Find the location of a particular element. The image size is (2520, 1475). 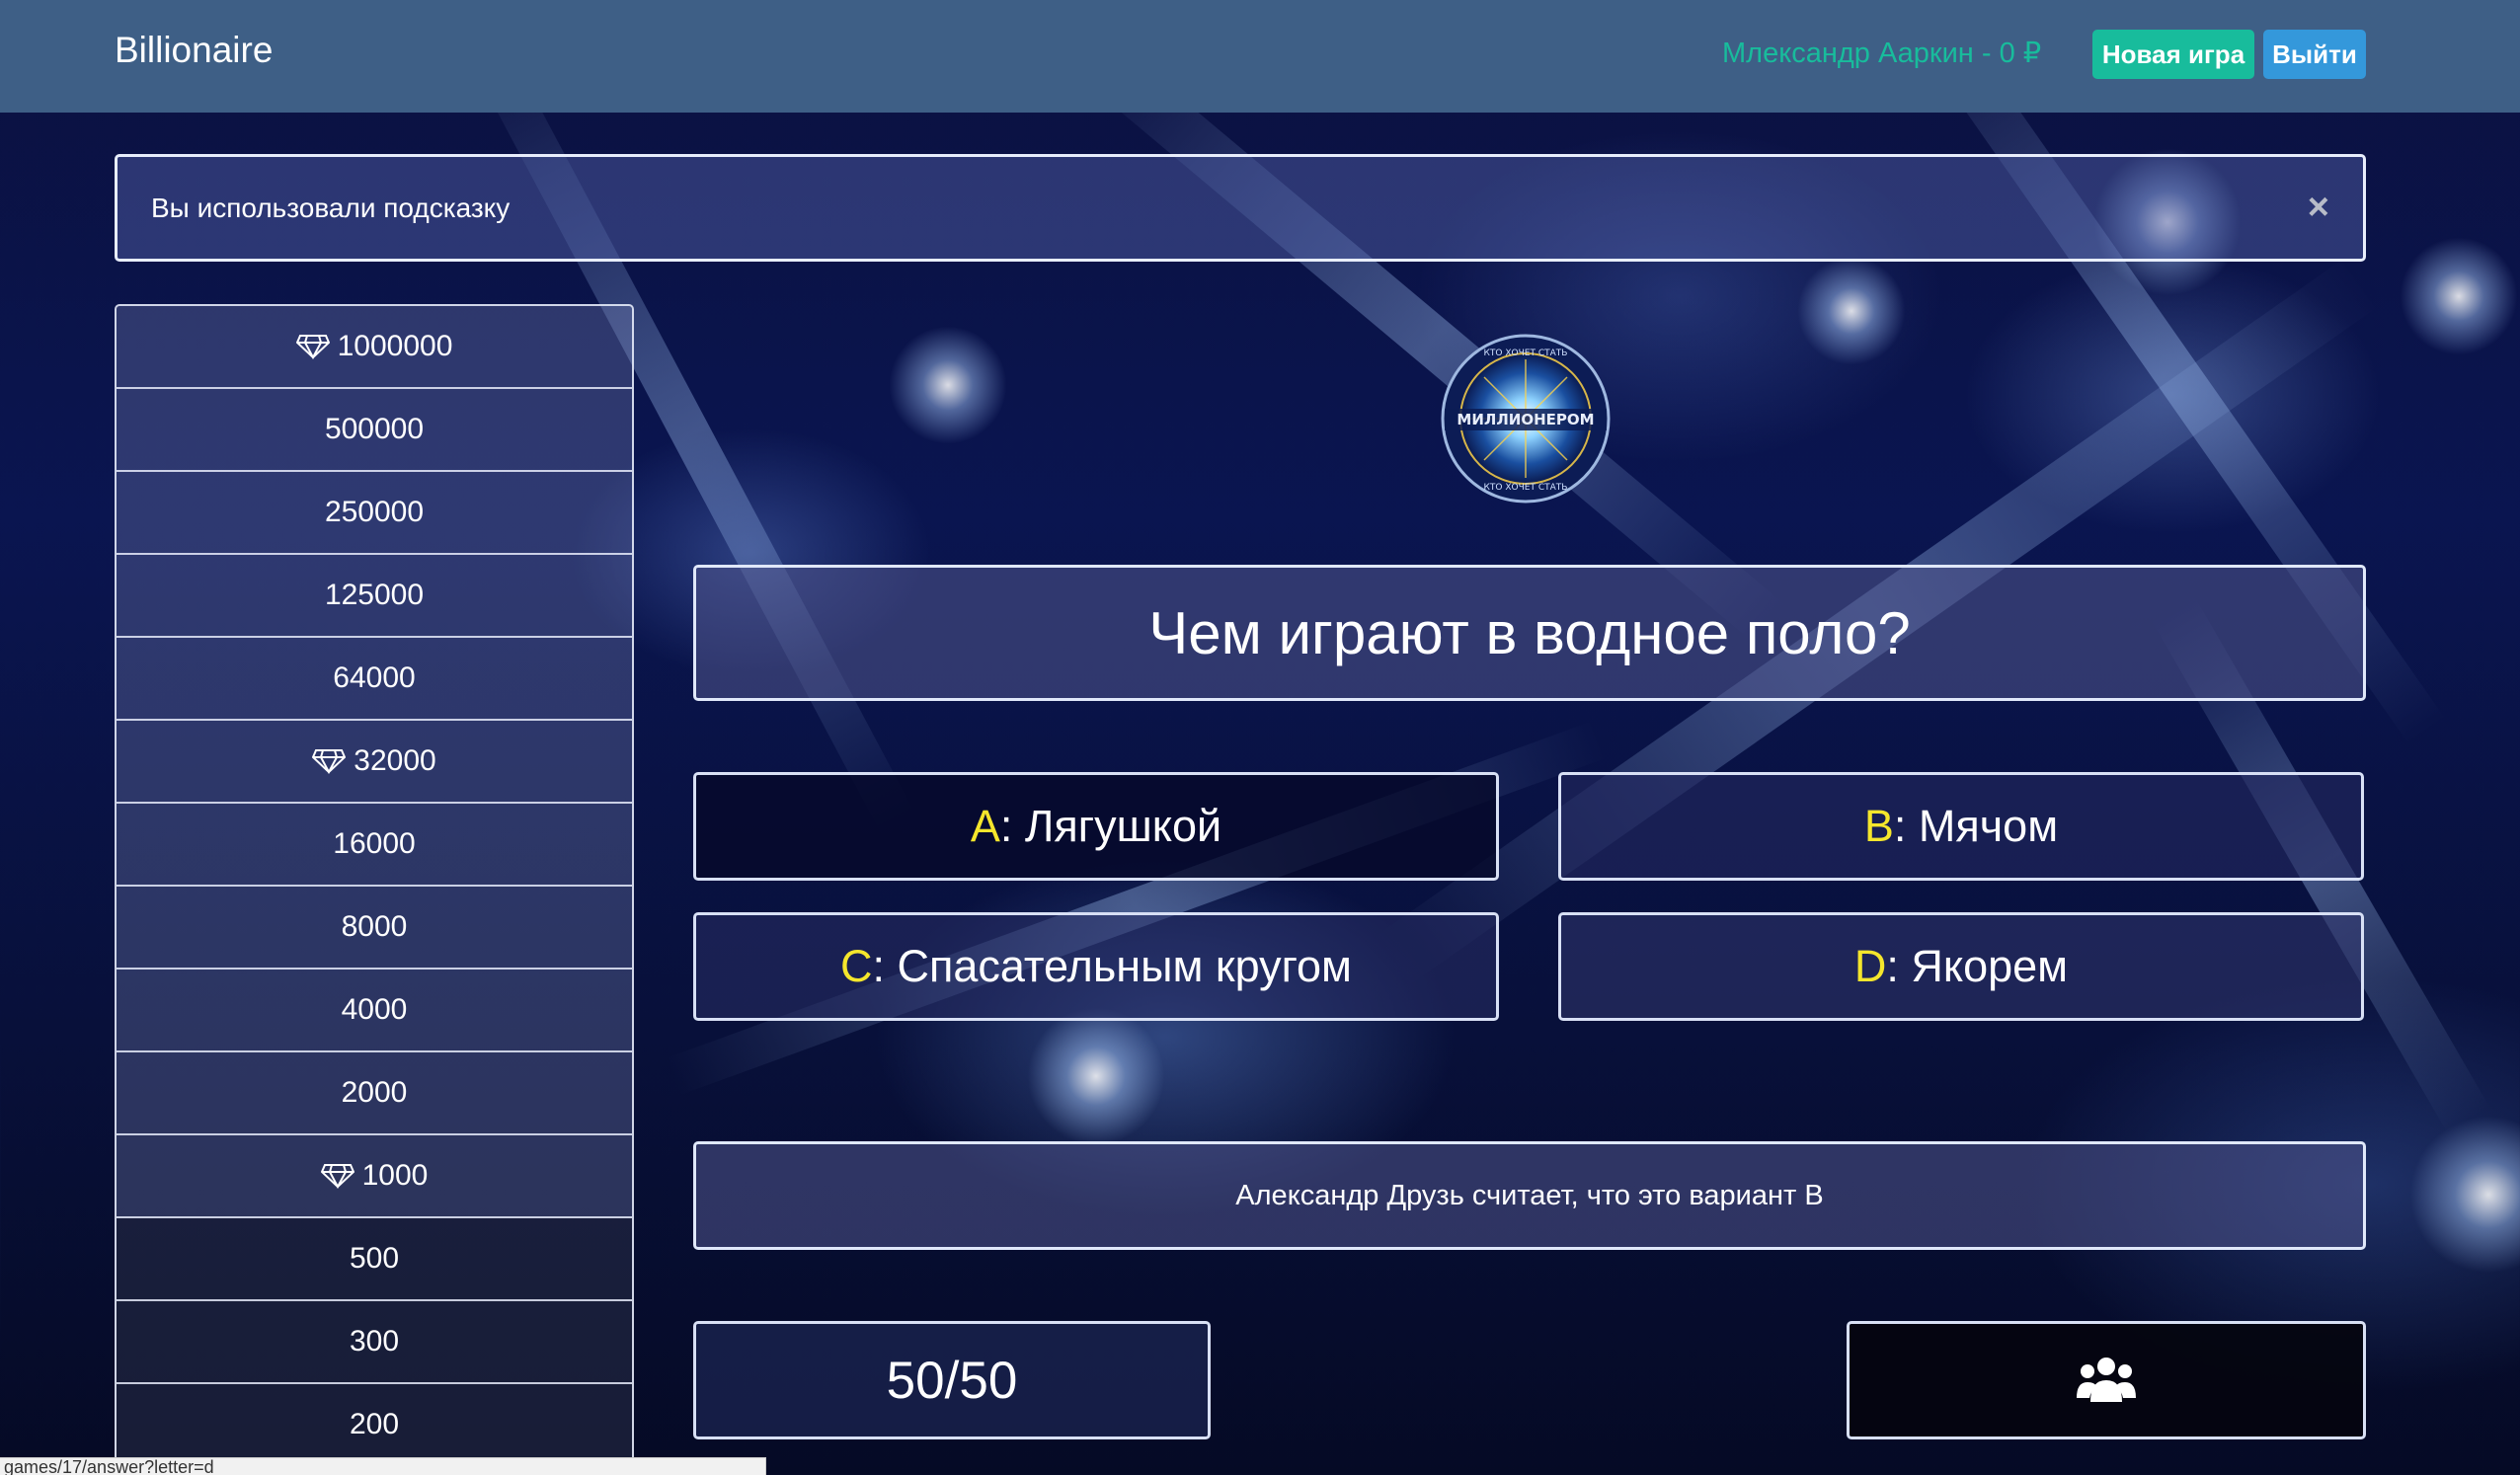

answer-c-text: : Спасательным кругом is located at coordinates (1112, 966).